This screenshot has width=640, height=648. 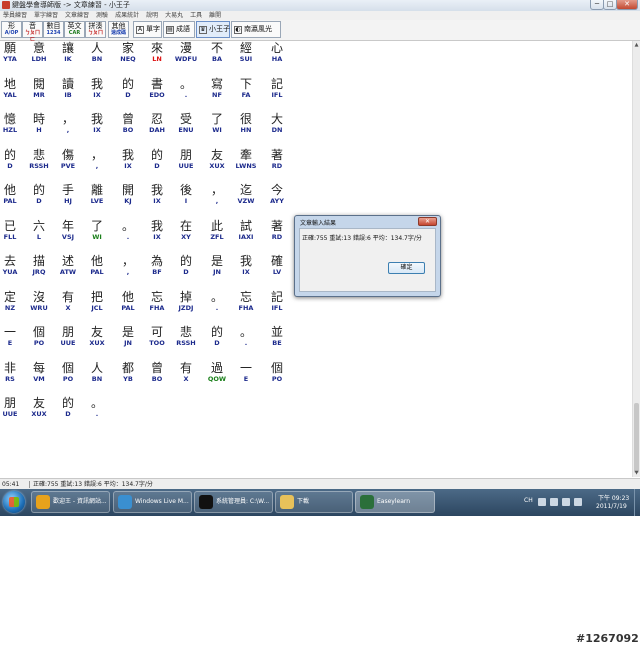 I want to click on windows-logo-icon, so click(x=14, y=502).